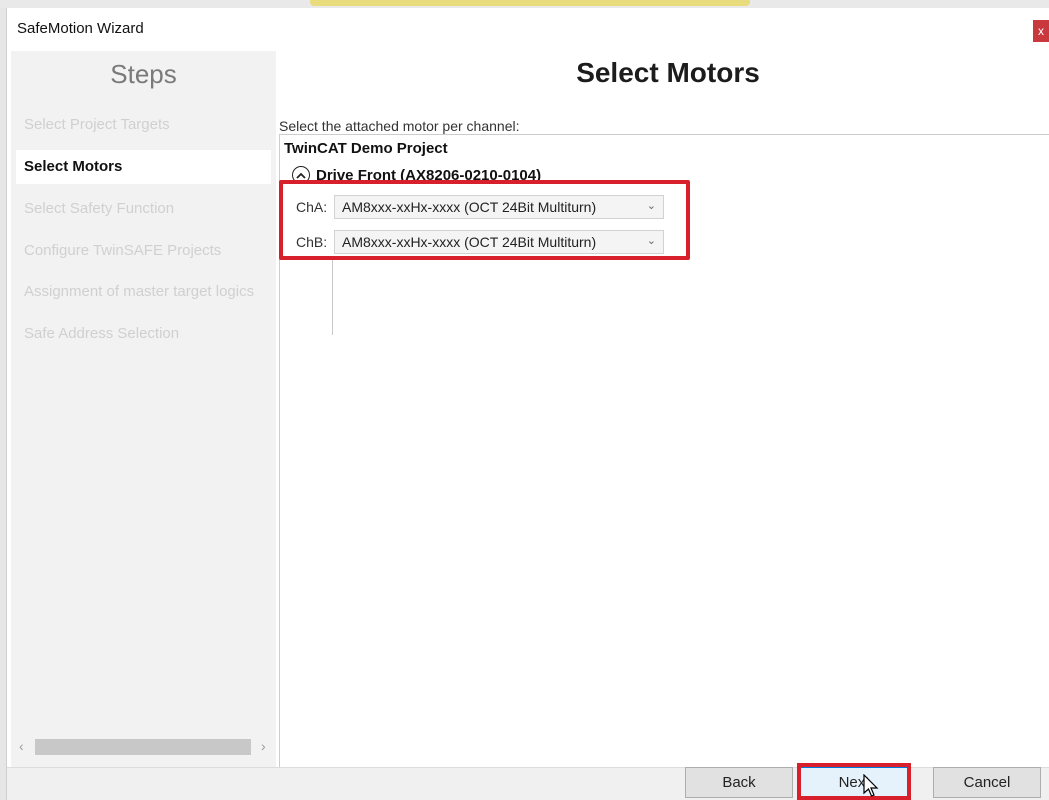  Describe the element at coordinates (21, 746) in the screenshot. I see `scroll-left-icon: ‹` at that location.